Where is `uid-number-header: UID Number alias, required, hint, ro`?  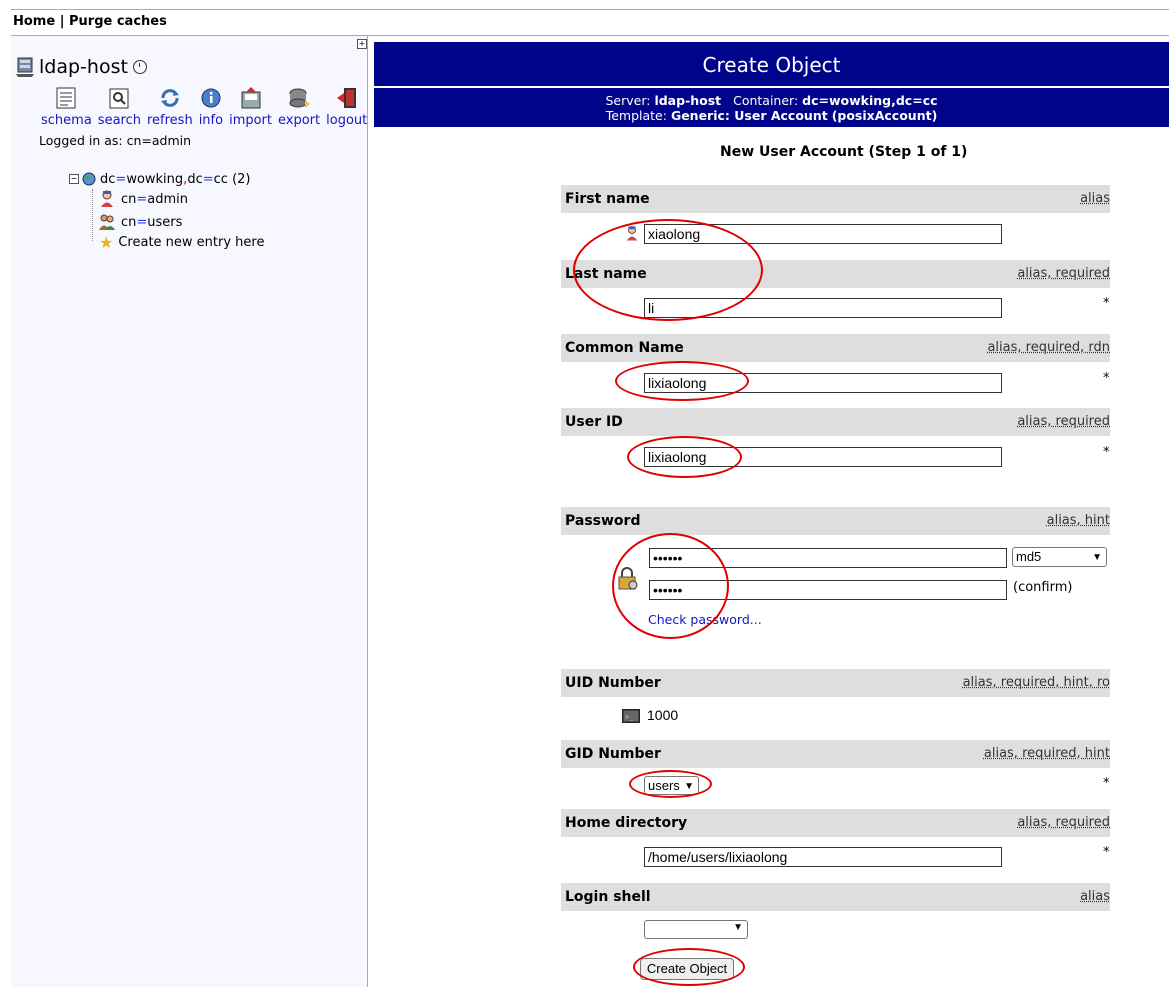
uid-number-header: UID Number alias, required, hint, ro is located at coordinates (835, 683).